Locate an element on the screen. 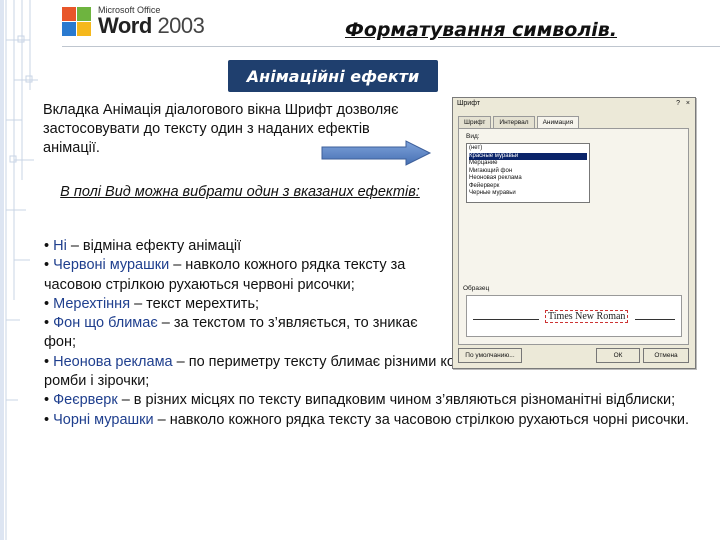 Image resolution: width=720 pixels, height=540 pixels. effect-name: Неонова реклама is located at coordinates (113, 361).